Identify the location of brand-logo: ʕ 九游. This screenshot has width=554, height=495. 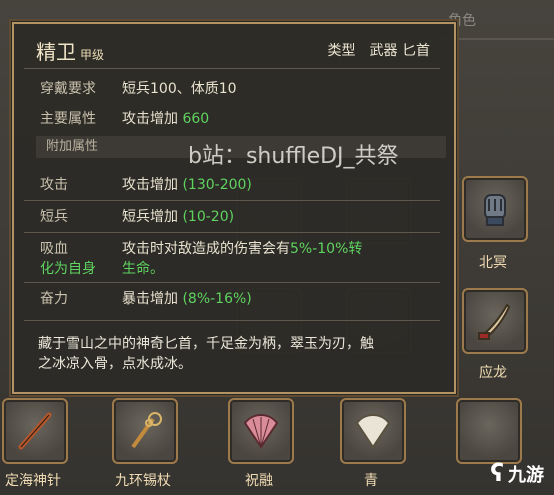
(517, 473).